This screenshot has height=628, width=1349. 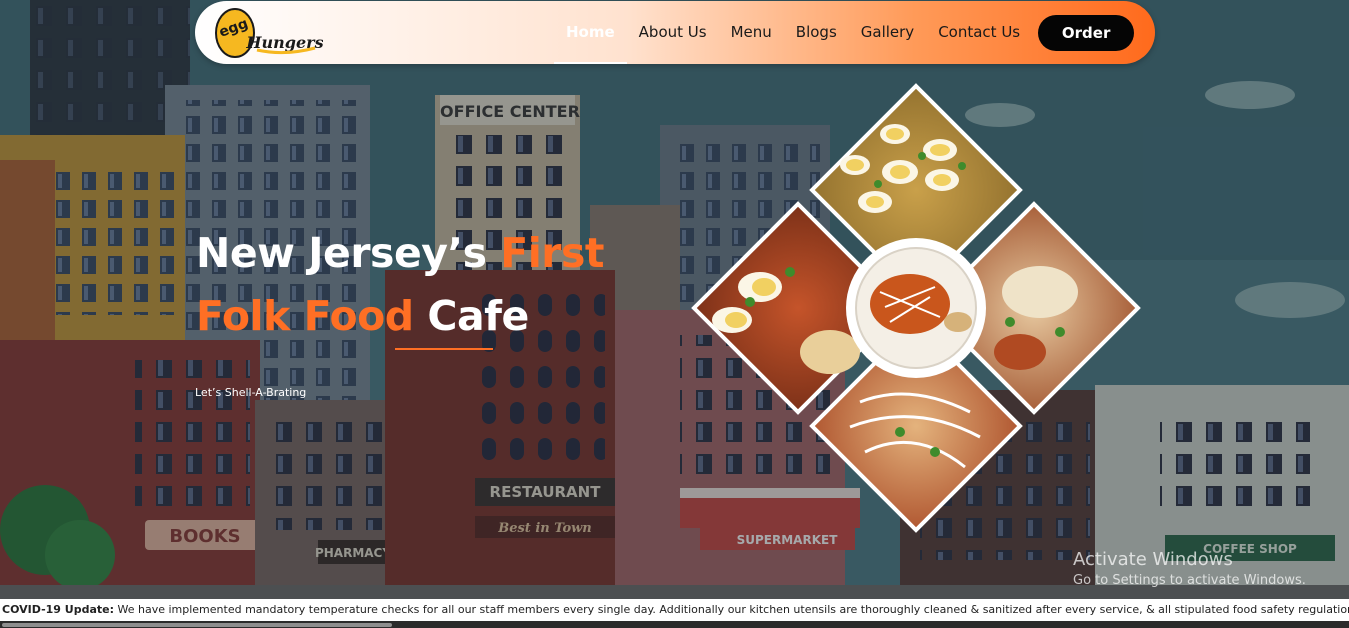 What do you see at coordinates (816, 32) in the screenshot?
I see `nav-blogs: Blogs` at bounding box center [816, 32].